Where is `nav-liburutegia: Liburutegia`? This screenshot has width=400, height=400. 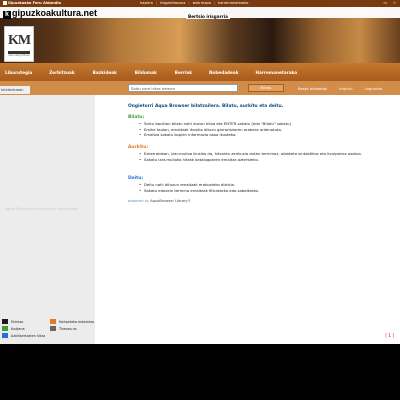 nav-liburutegia: Liburutegia is located at coordinates (18, 72).